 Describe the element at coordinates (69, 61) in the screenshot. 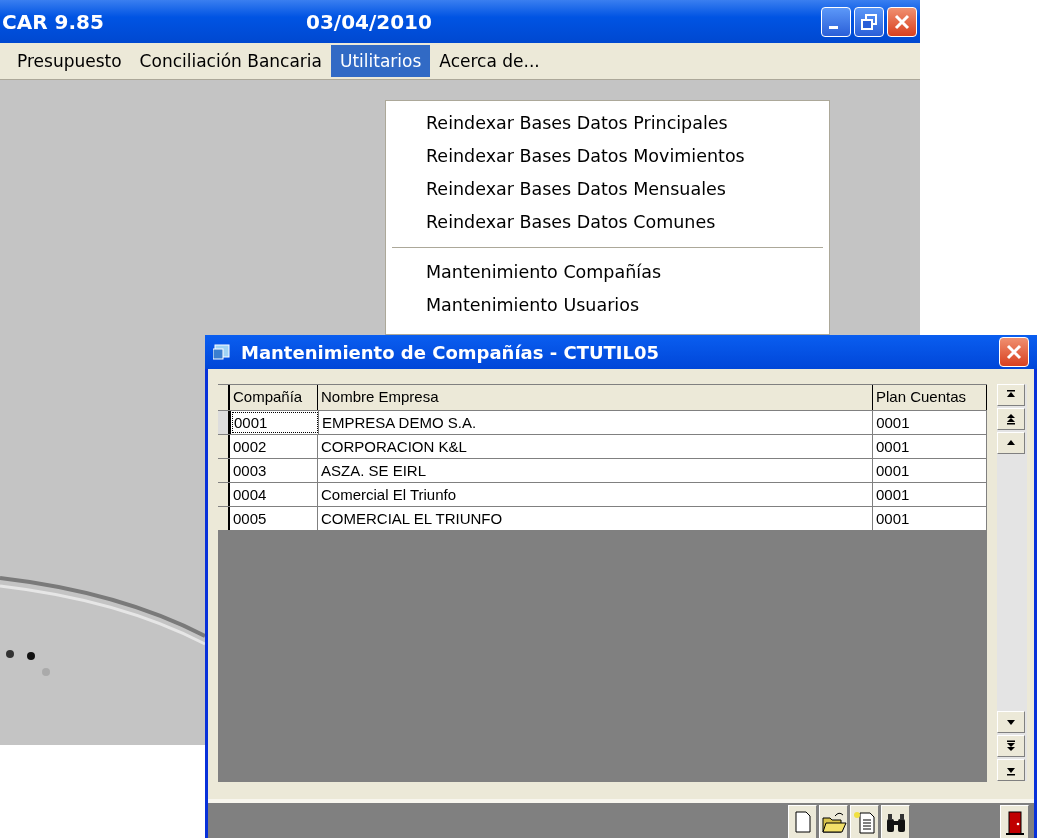

I see `menu-item: Presupuesto` at that location.